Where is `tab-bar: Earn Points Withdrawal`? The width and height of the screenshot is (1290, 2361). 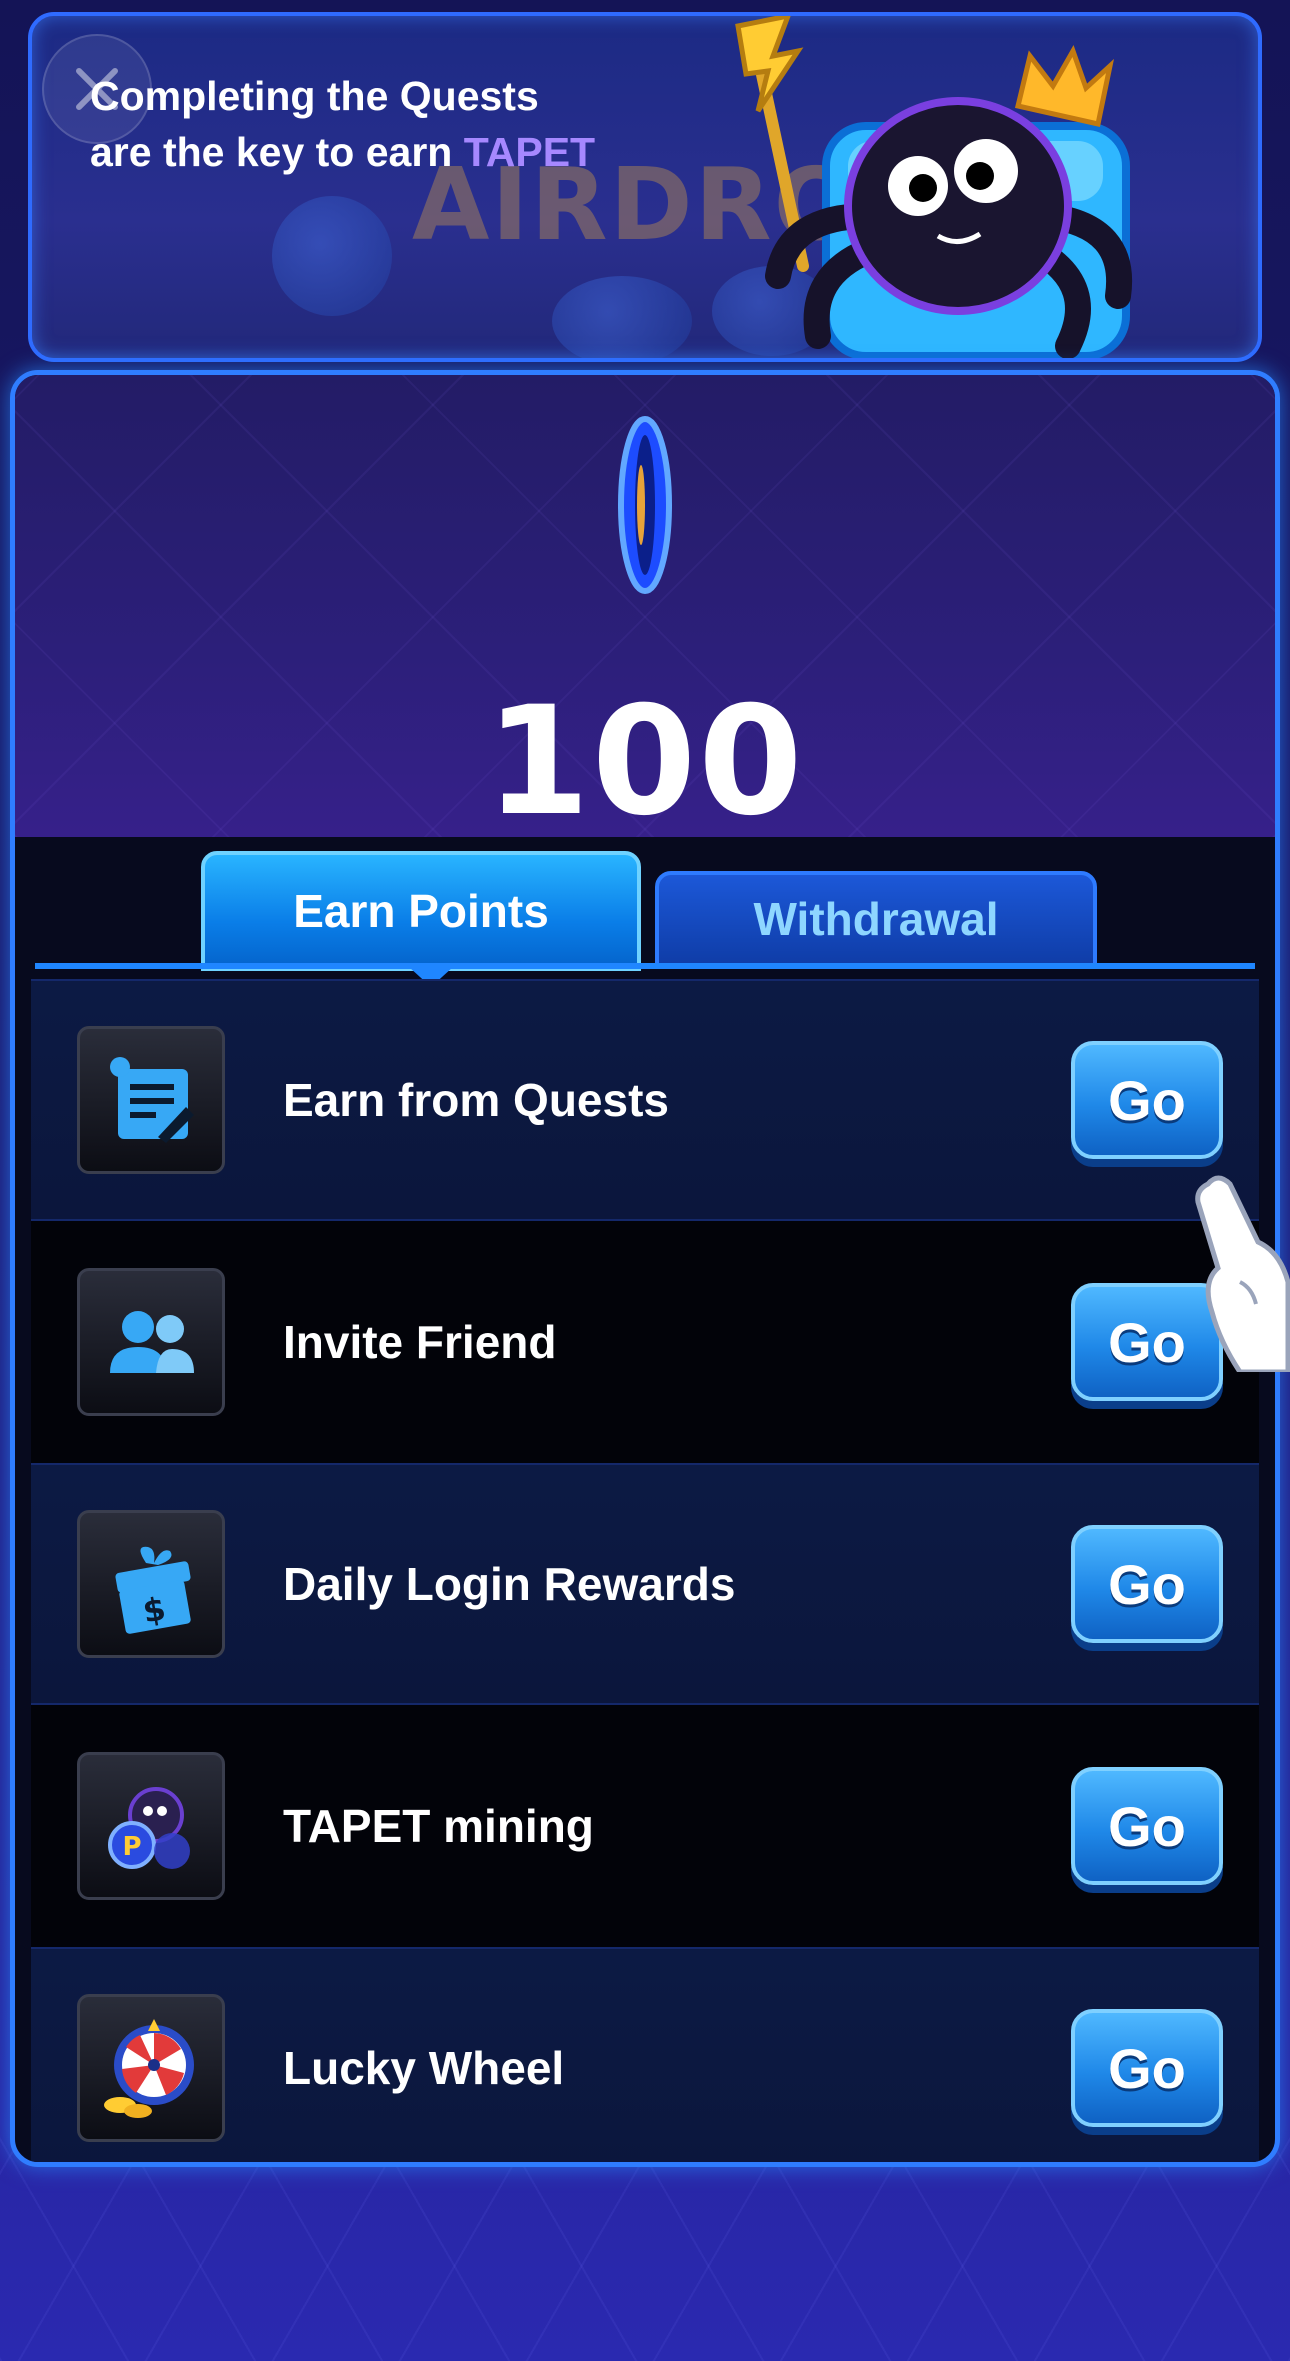 tab-bar: Earn Points Withdrawal is located at coordinates (645, 904).